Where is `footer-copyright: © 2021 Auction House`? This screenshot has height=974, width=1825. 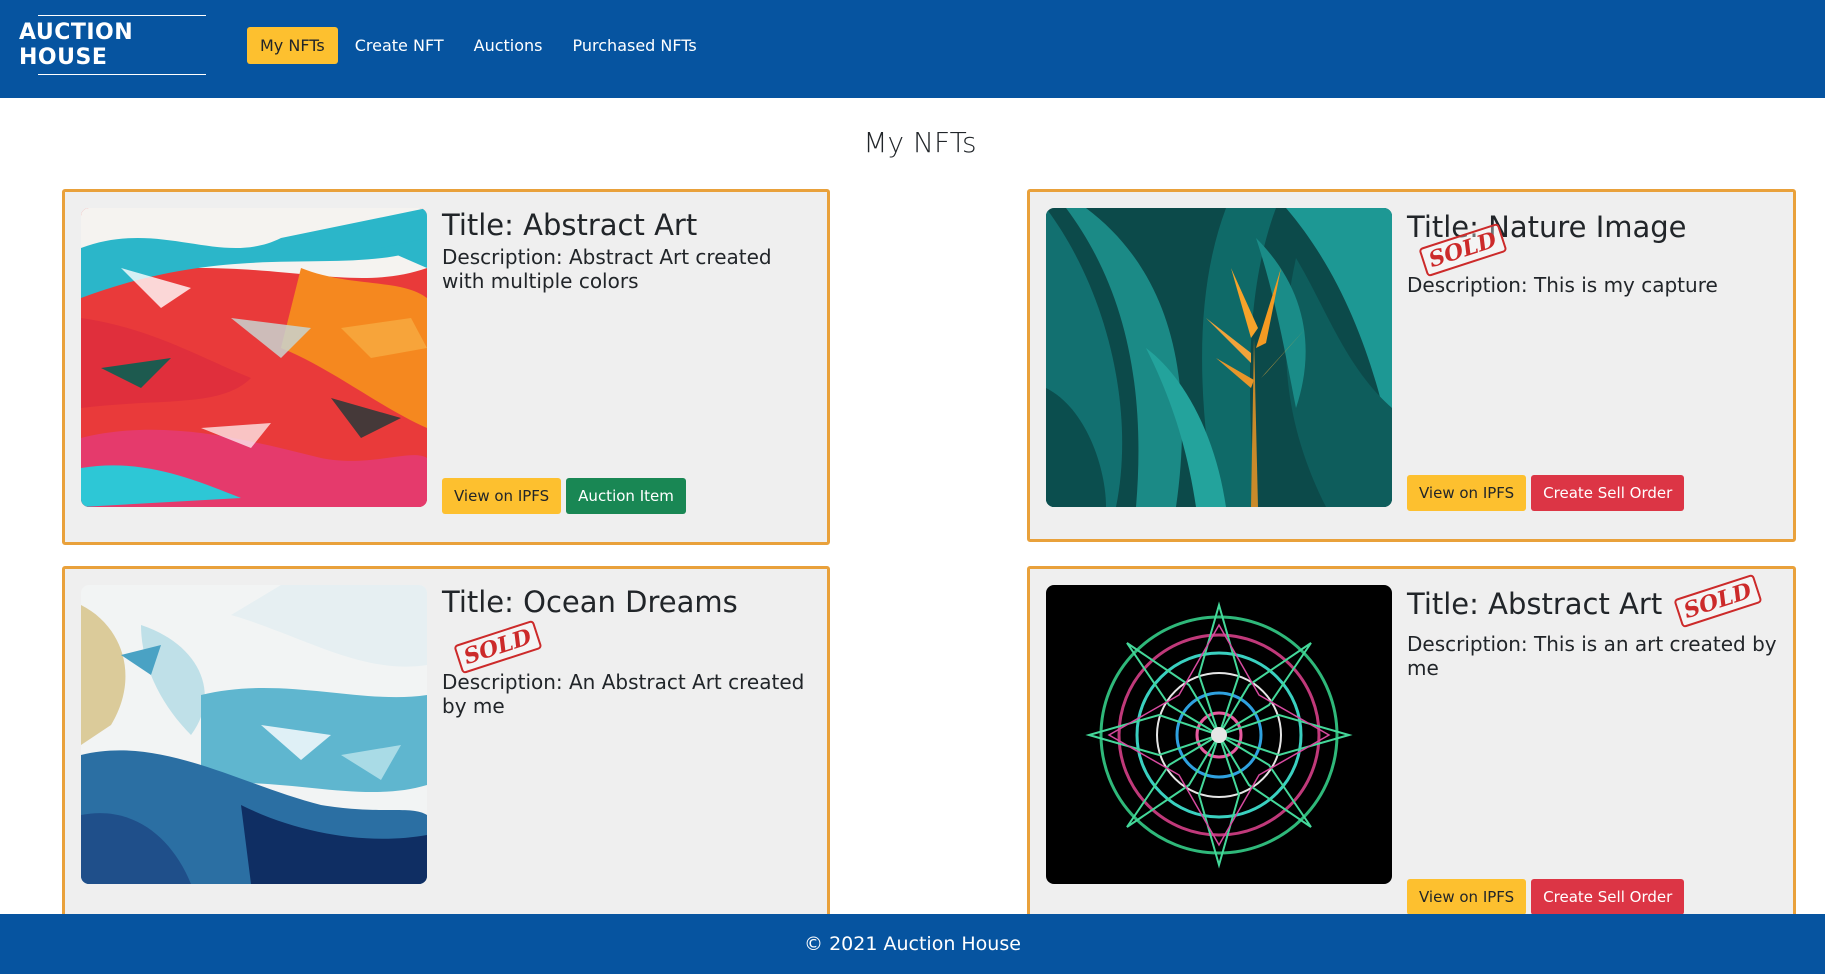
footer-copyright: © 2021 Auction House is located at coordinates (912, 944).